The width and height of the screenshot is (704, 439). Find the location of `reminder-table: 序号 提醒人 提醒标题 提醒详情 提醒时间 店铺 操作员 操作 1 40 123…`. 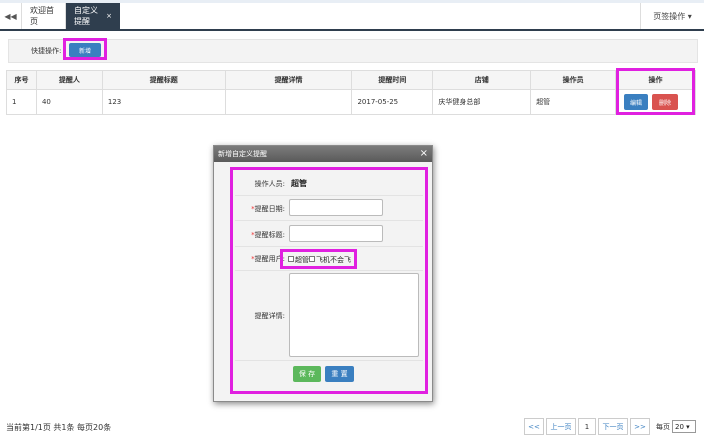

reminder-table: 序号 提醒人 提醒标题 提醒详情 提醒时间 店铺 操作员 操作 1 40 123… is located at coordinates (351, 92).